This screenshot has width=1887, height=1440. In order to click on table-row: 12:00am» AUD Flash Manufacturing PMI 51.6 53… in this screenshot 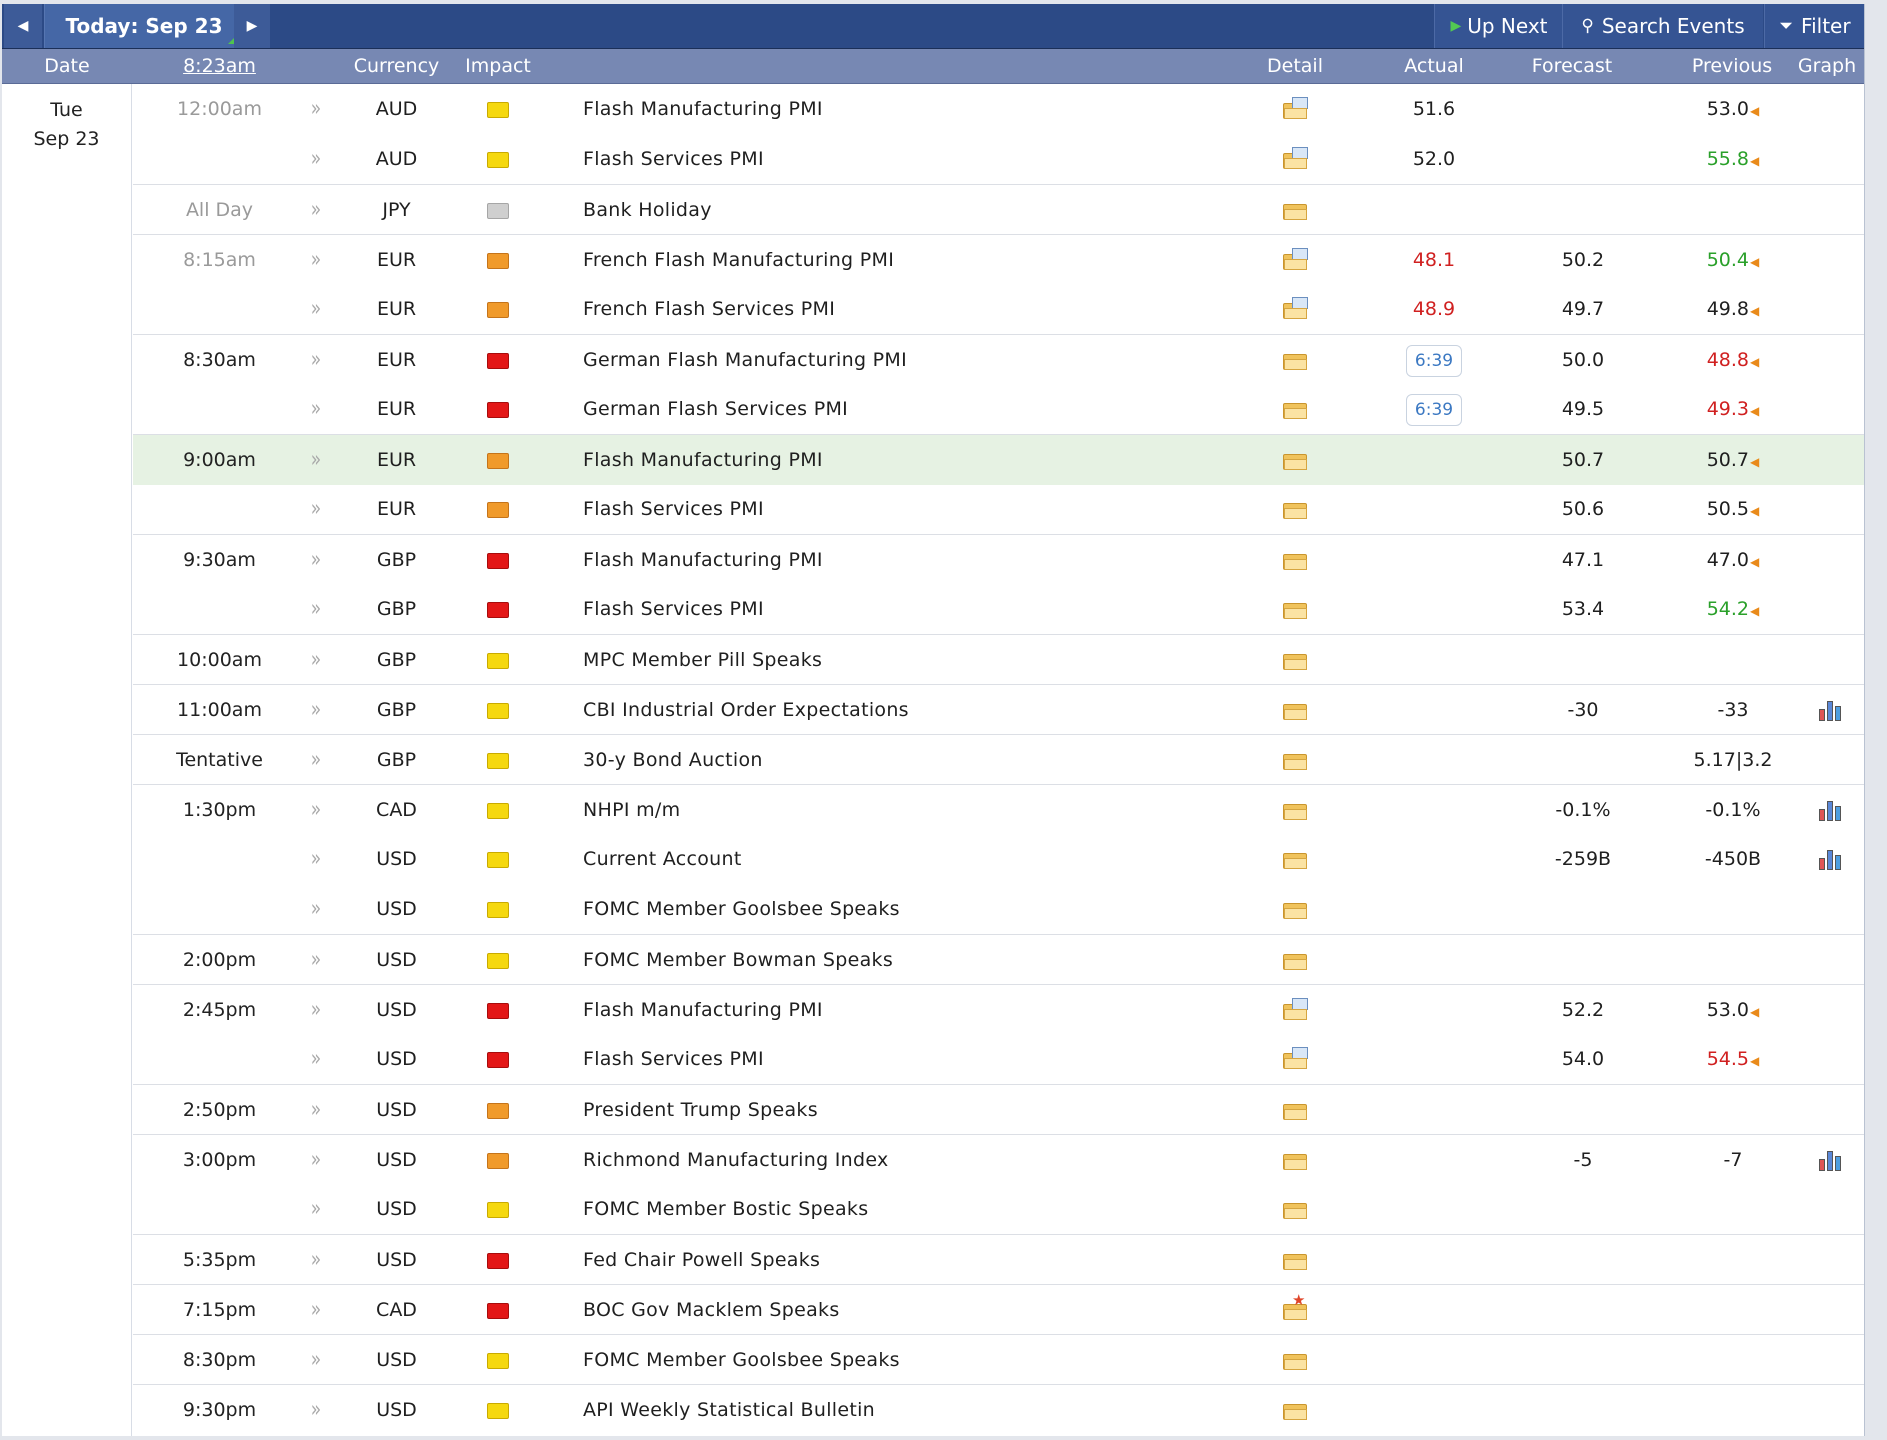, I will do `click(998, 109)`.